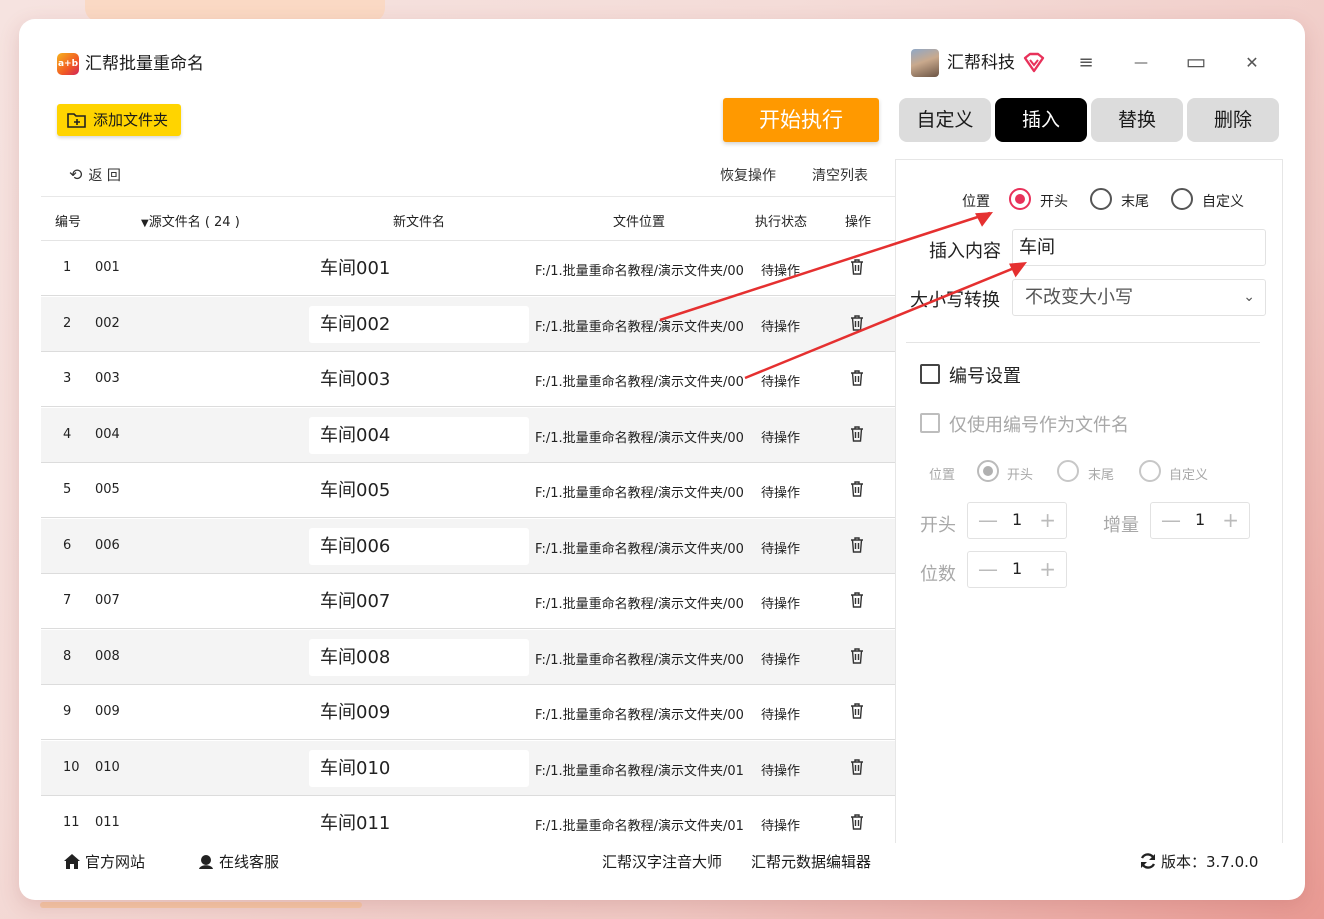 This screenshot has height=919, width=1324. What do you see at coordinates (1101, 199) in the screenshot?
I see `position-end-radio` at bounding box center [1101, 199].